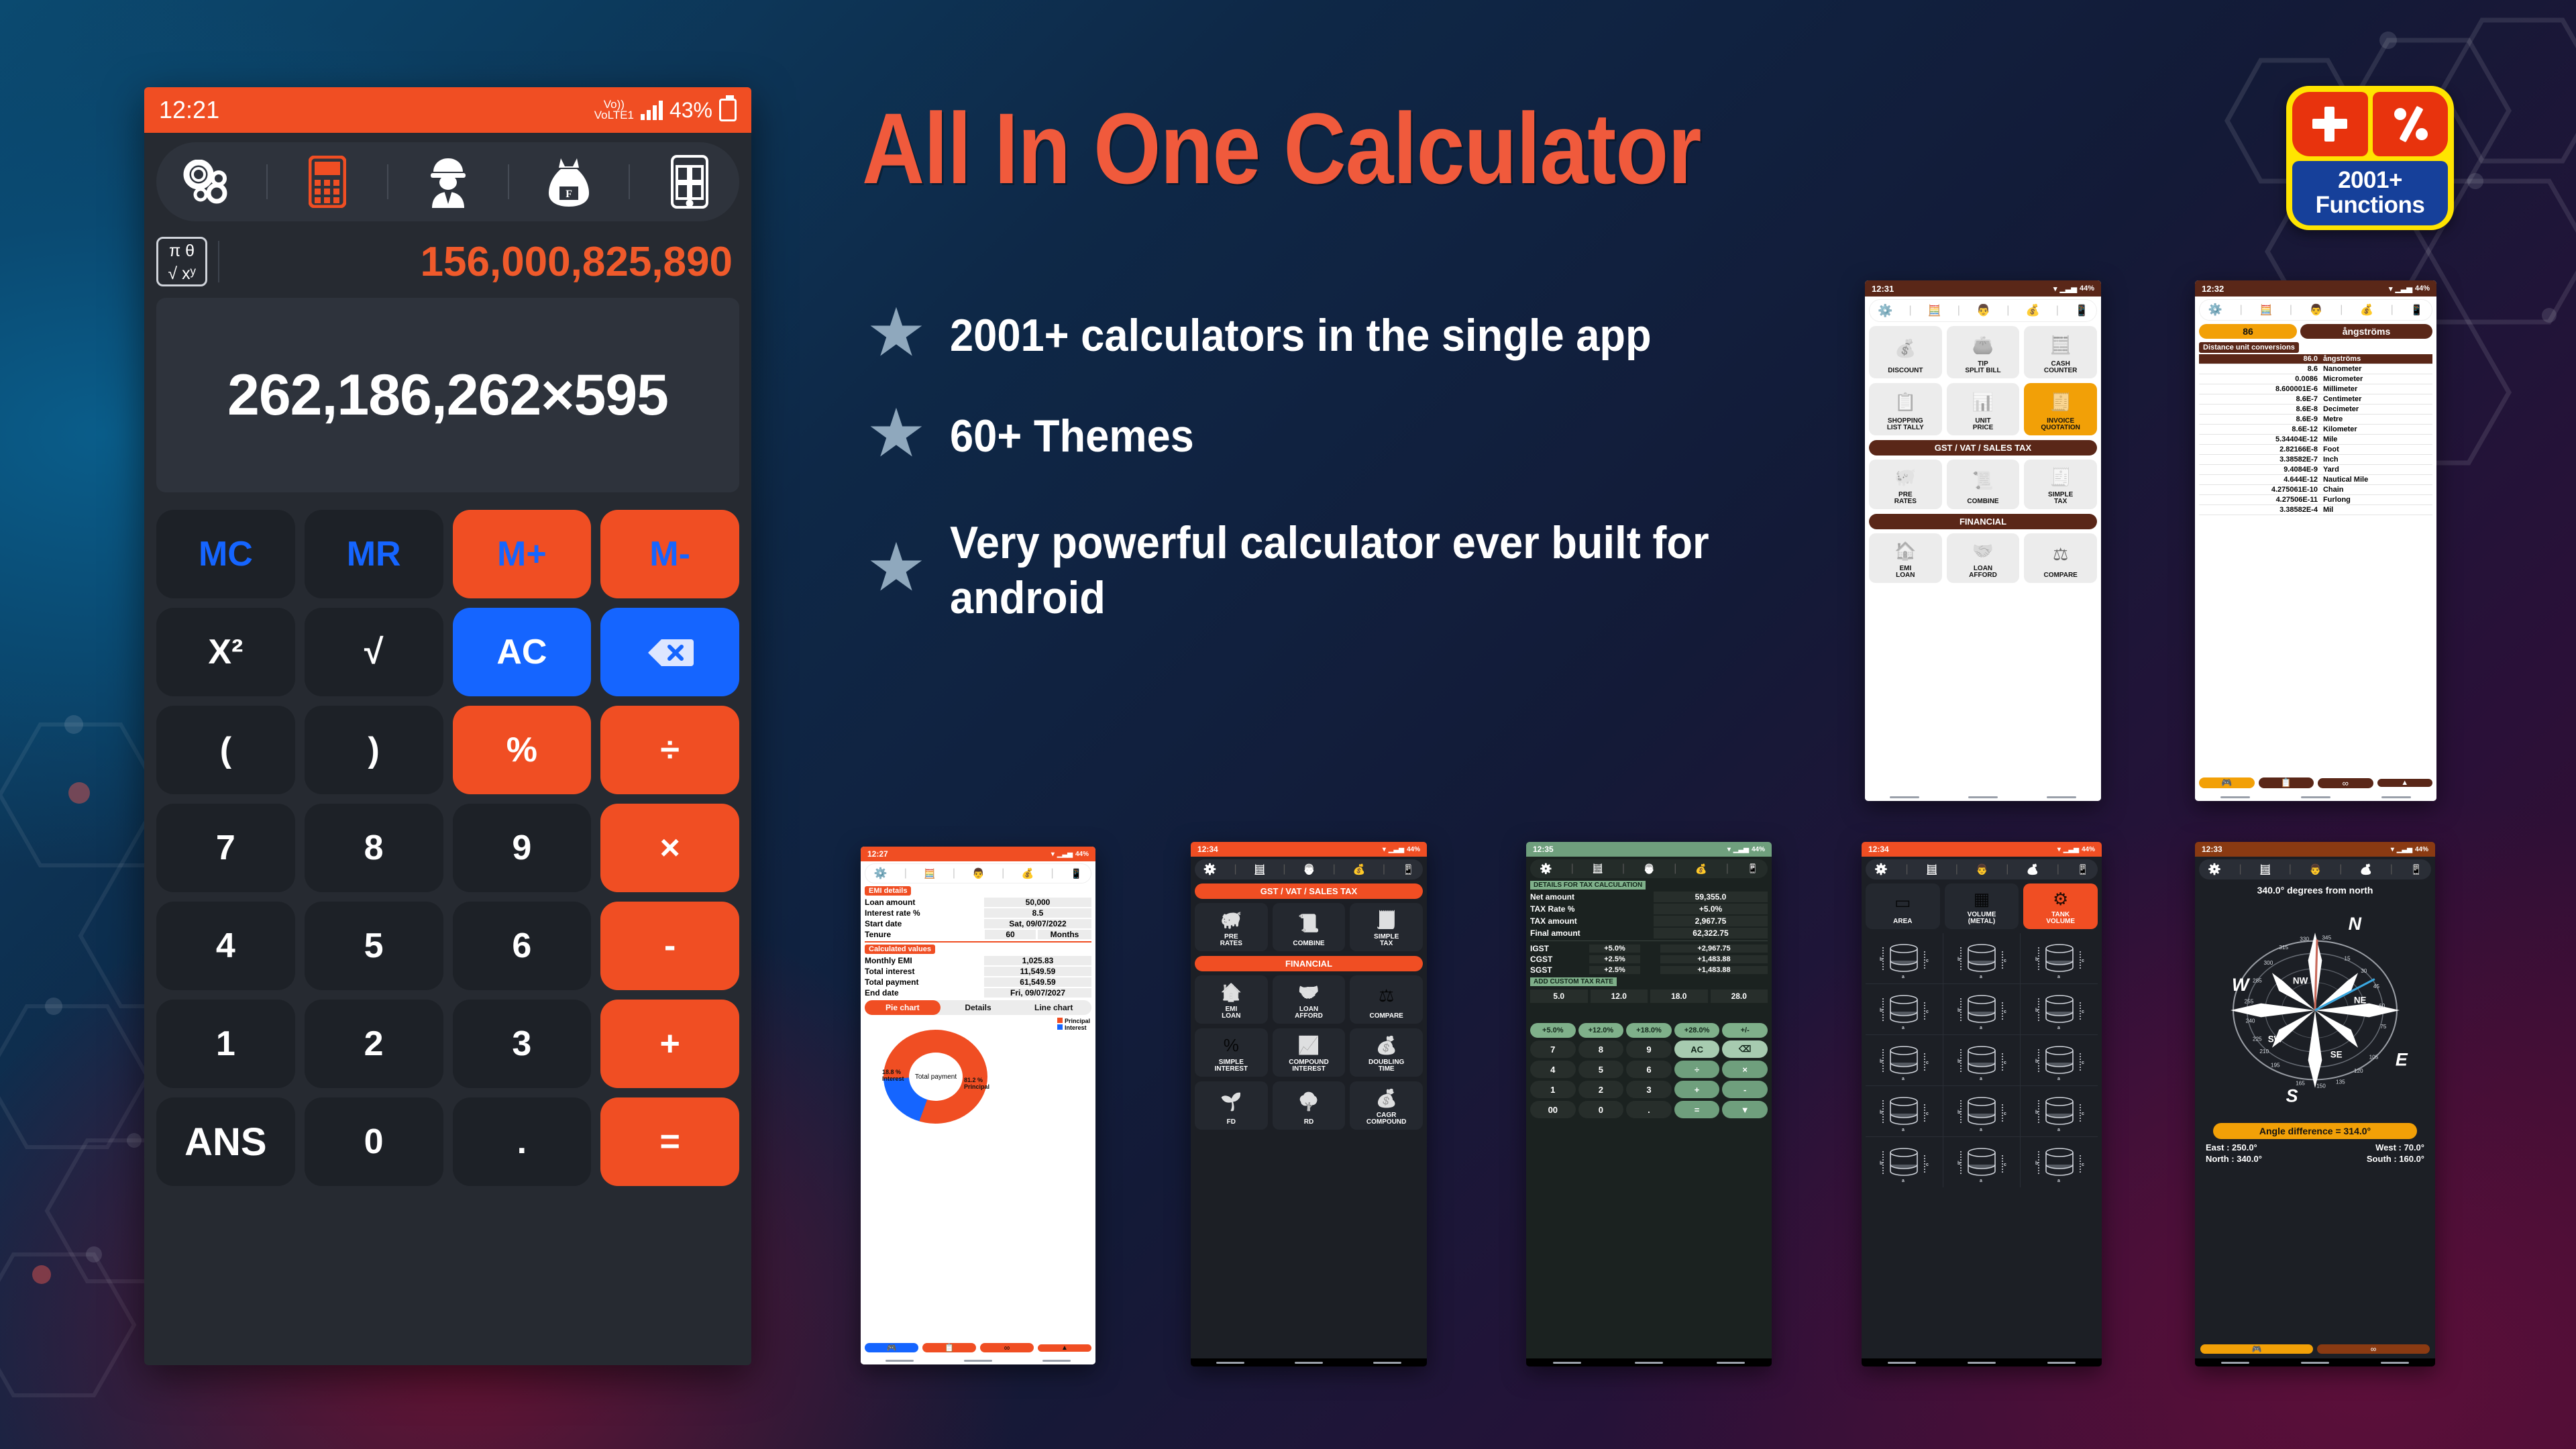 This screenshot has height=1449, width=2576. What do you see at coordinates (1697, 1089) in the screenshot?
I see `key-+: +` at bounding box center [1697, 1089].